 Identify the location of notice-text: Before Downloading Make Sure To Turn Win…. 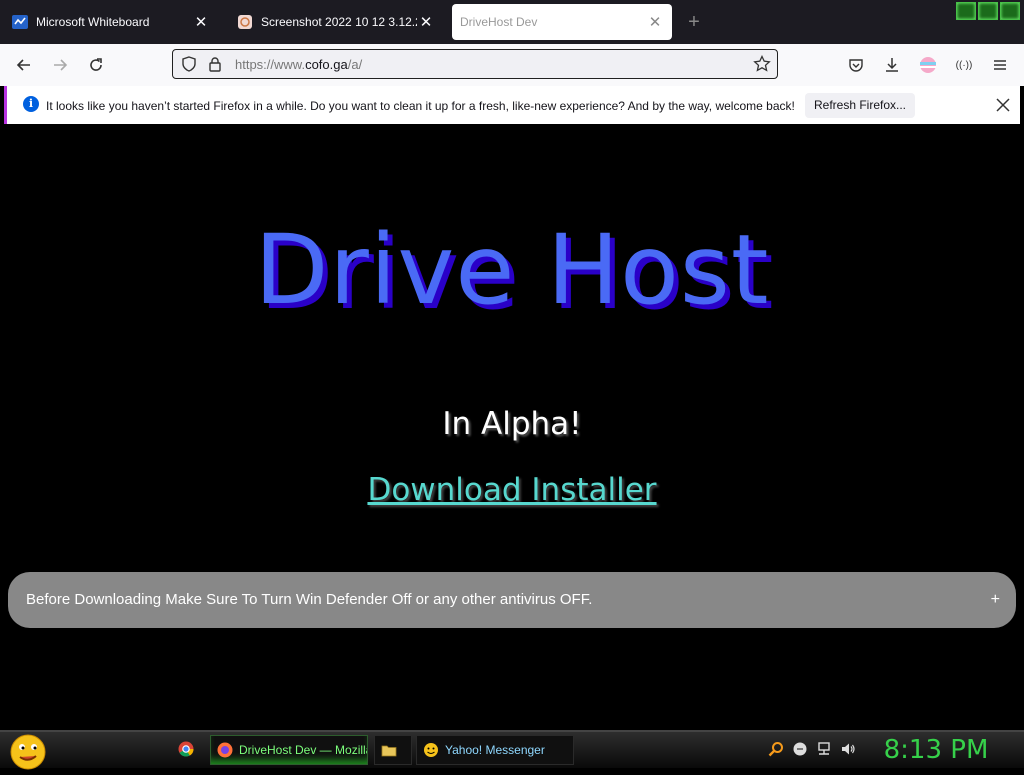
(309, 599).